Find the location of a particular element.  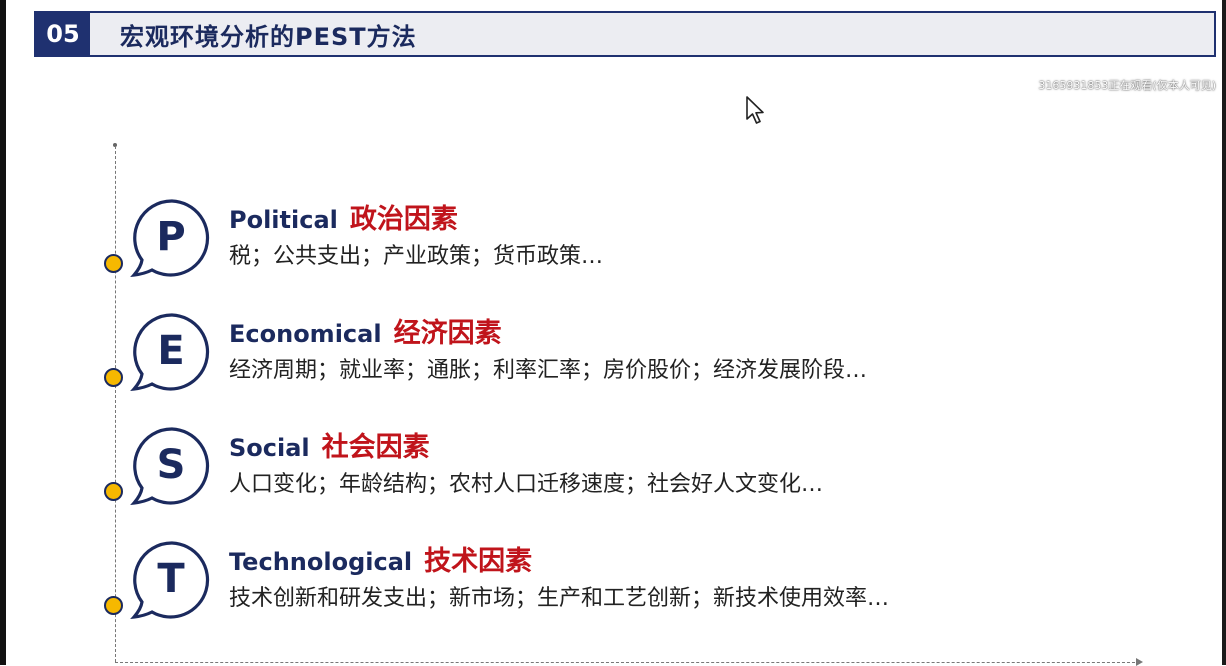

factor-title: Technological 技术因素 is located at coordinates (380, 563).